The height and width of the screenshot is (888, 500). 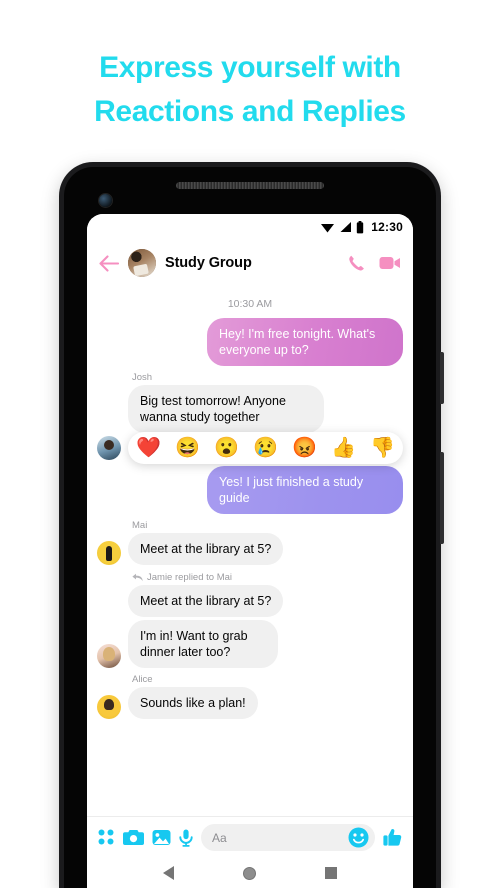 I want to click on message-row-incoming: I'm in! Want to grab dinner later too?, so click(x=250, y=644).